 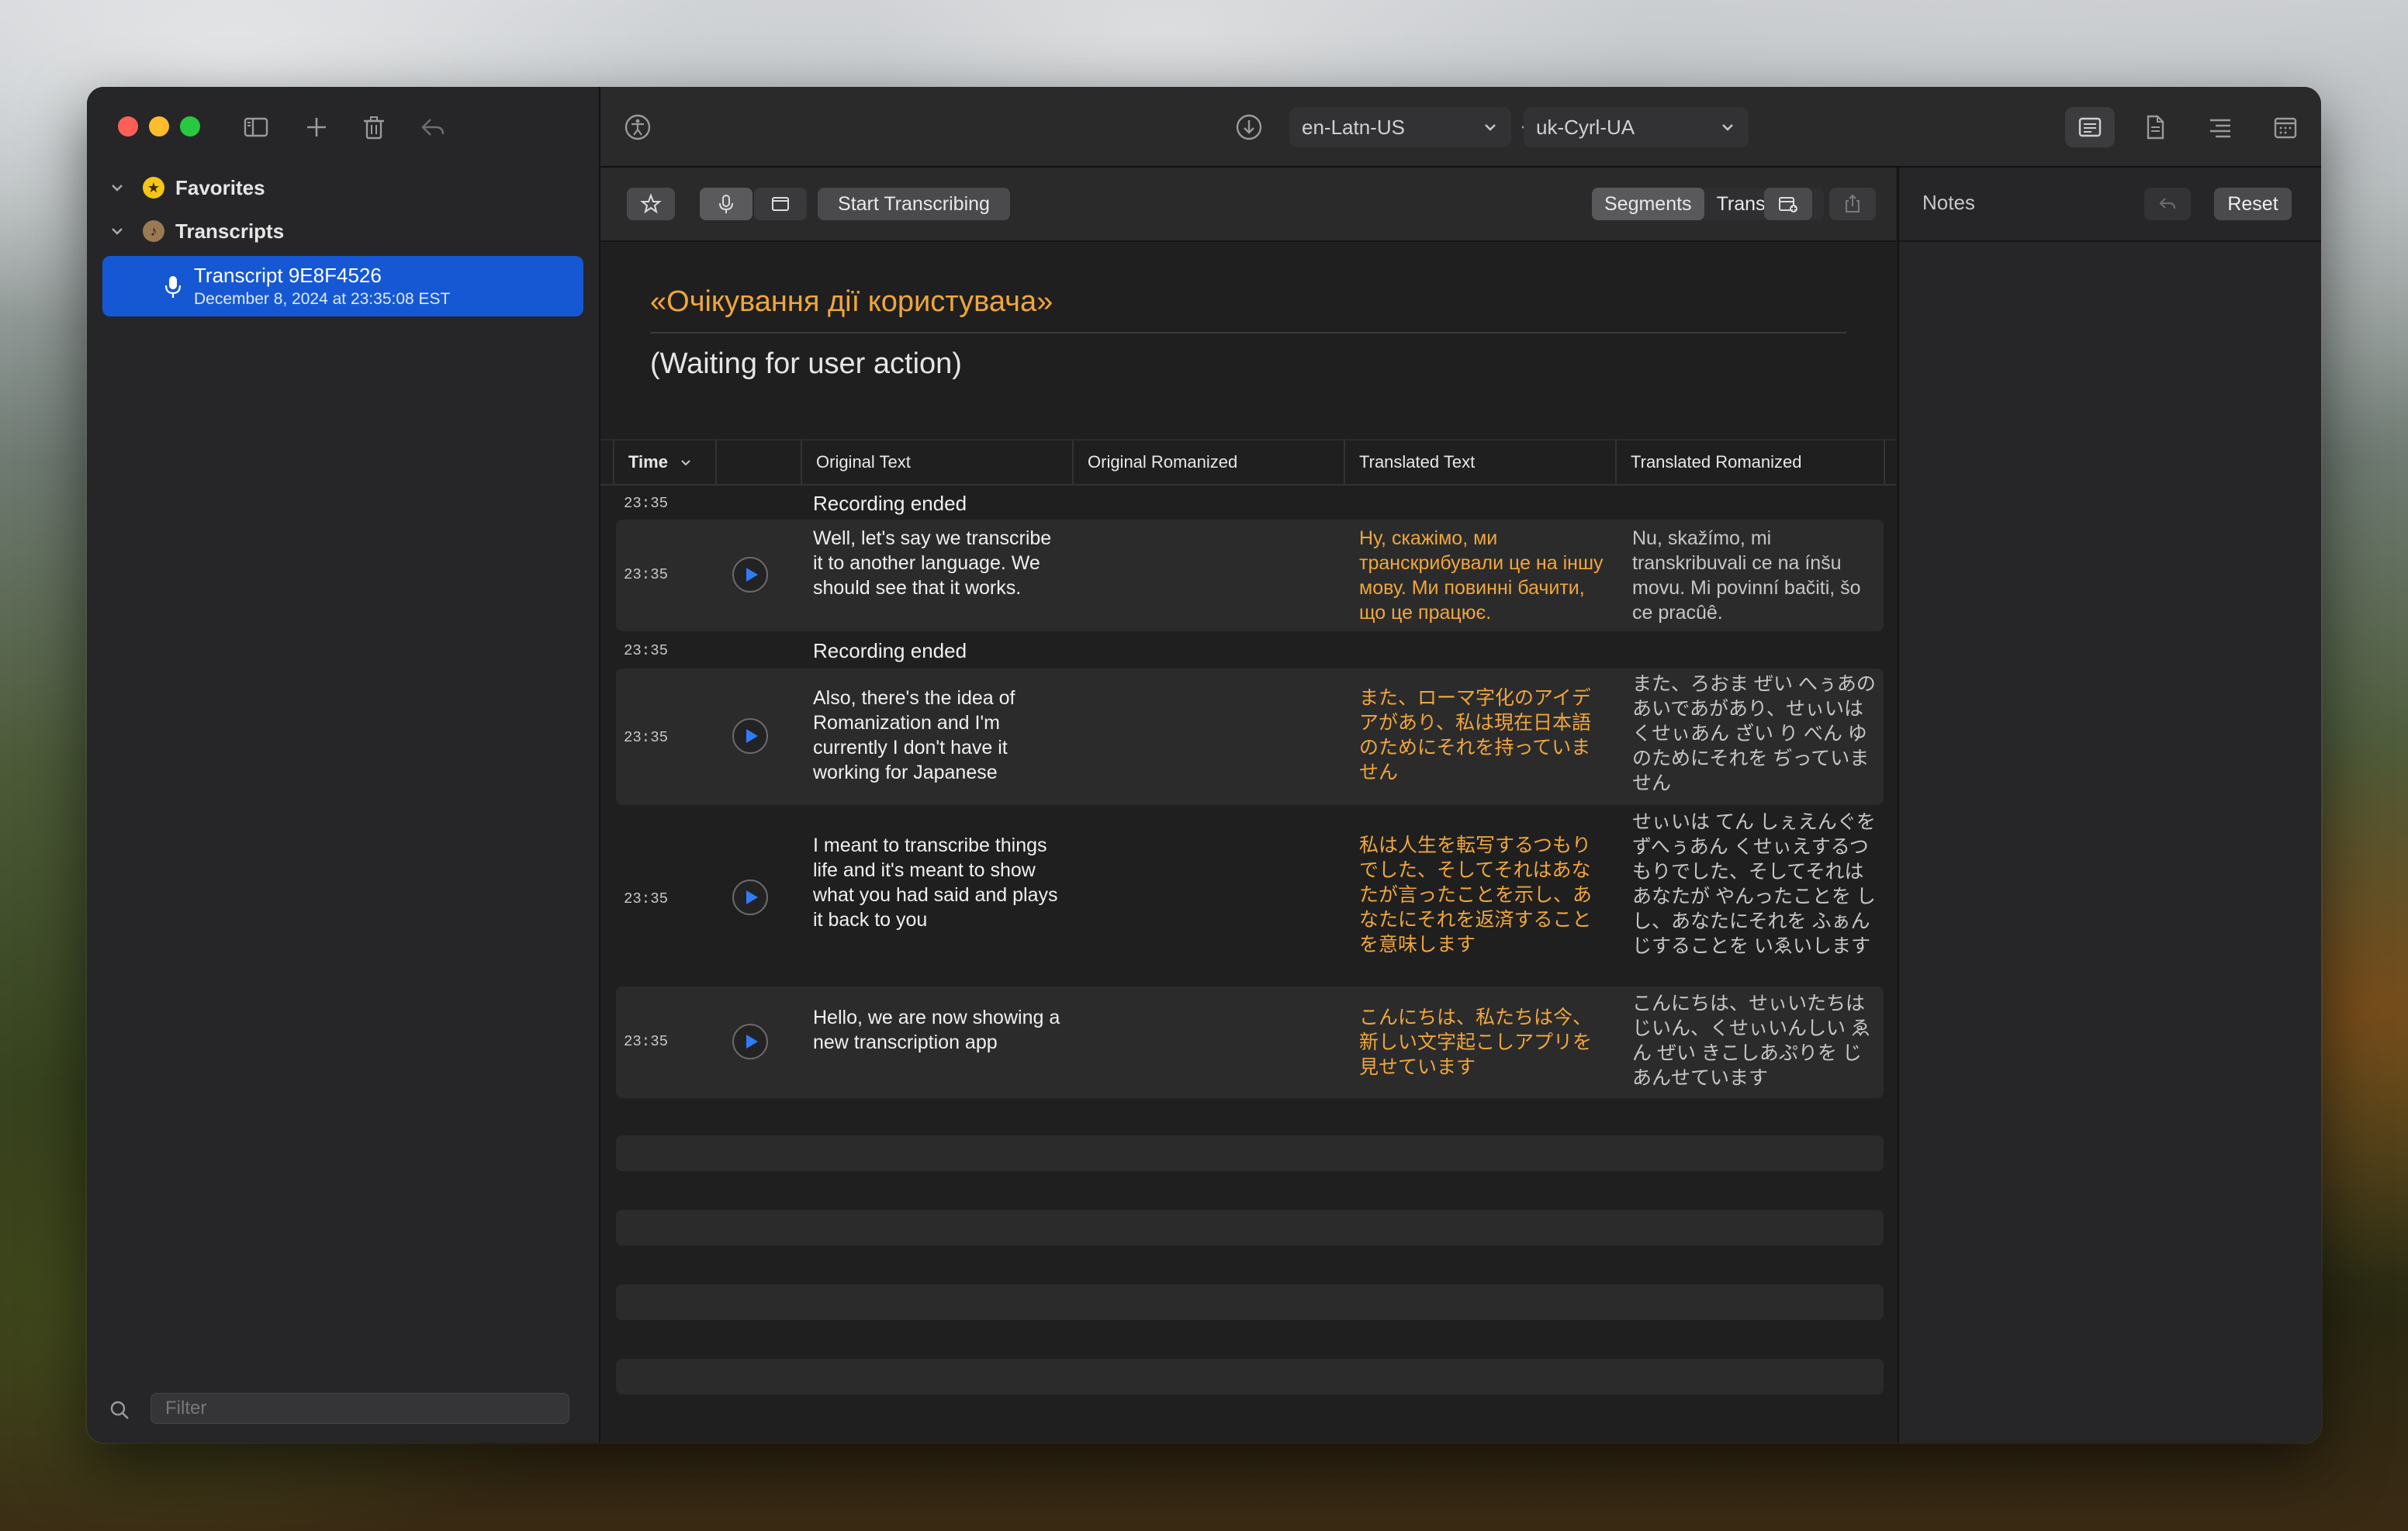 I want to click on window-capture-button, so click(x=780, y=204).